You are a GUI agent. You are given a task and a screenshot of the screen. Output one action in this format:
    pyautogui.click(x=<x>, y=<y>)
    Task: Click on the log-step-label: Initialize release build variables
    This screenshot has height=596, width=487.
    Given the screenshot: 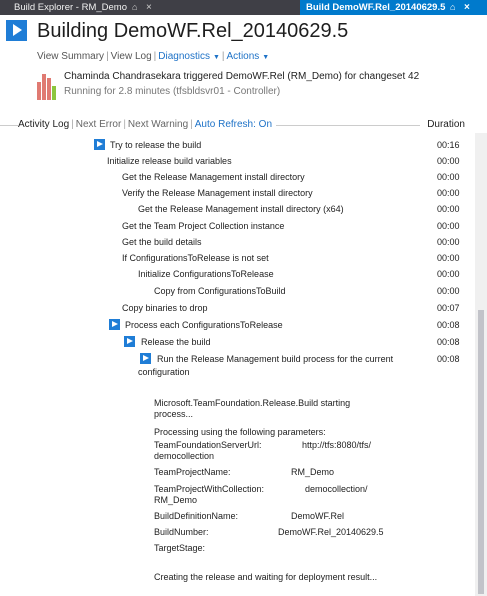 What is the action you would take?
    pyautogui.click(x=169, y=161)
    